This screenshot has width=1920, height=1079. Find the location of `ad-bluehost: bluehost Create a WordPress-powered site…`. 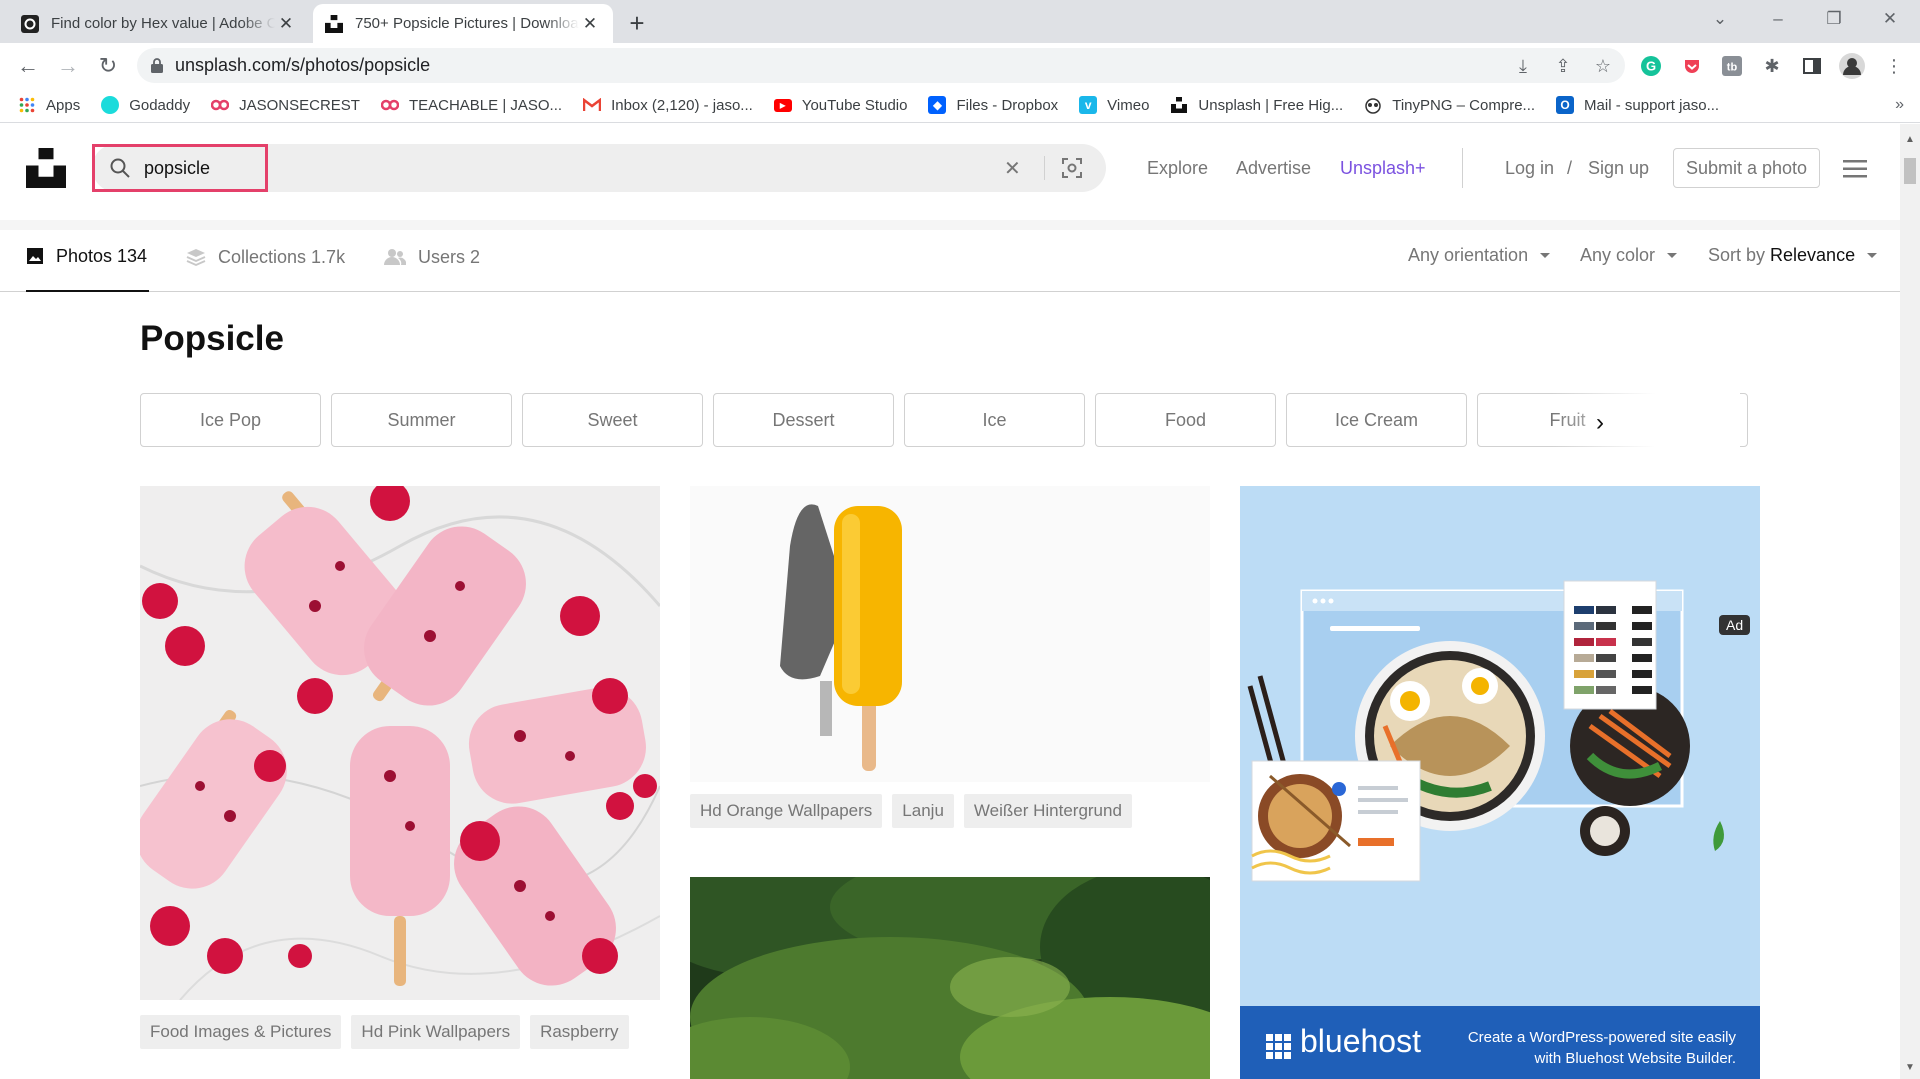

ad-bluehost: bluehost Create a WordPress-powered site… is located at coordinates (1500, 782).